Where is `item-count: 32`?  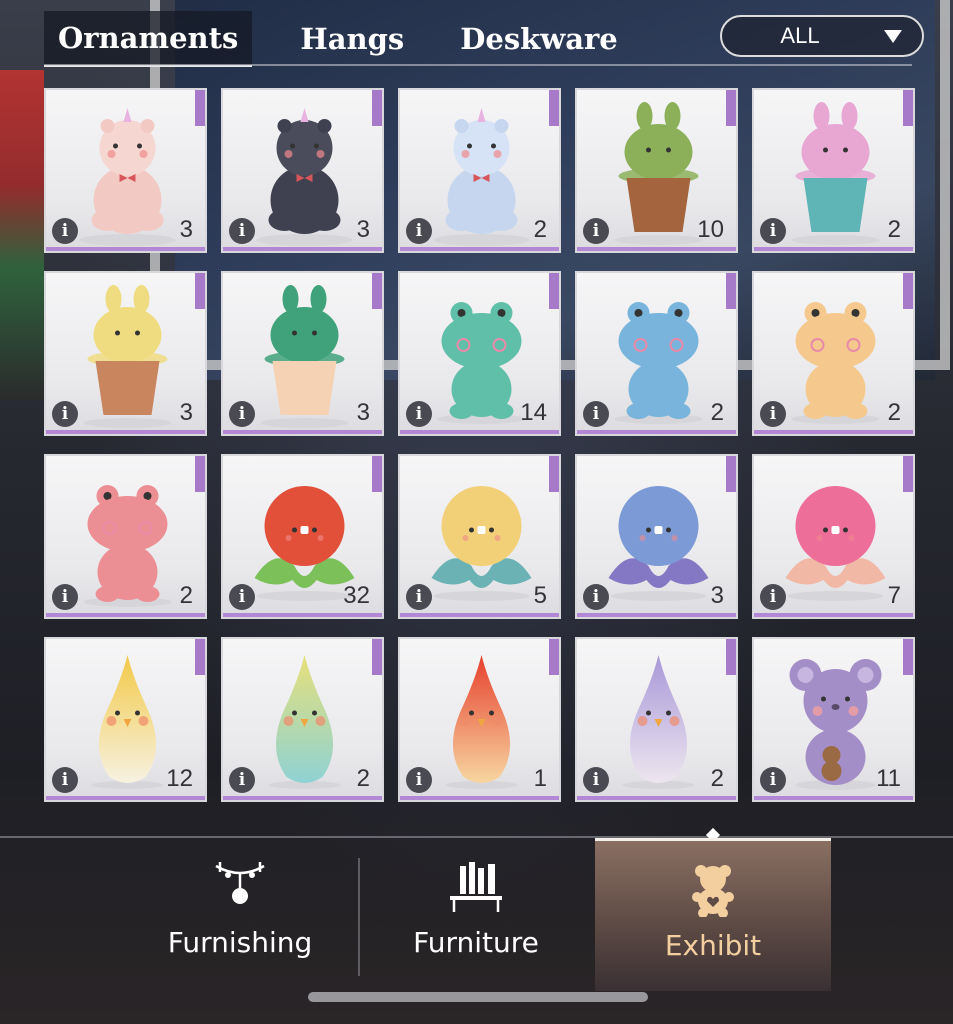
item-count: 32 is located at coordinates (356, 595).